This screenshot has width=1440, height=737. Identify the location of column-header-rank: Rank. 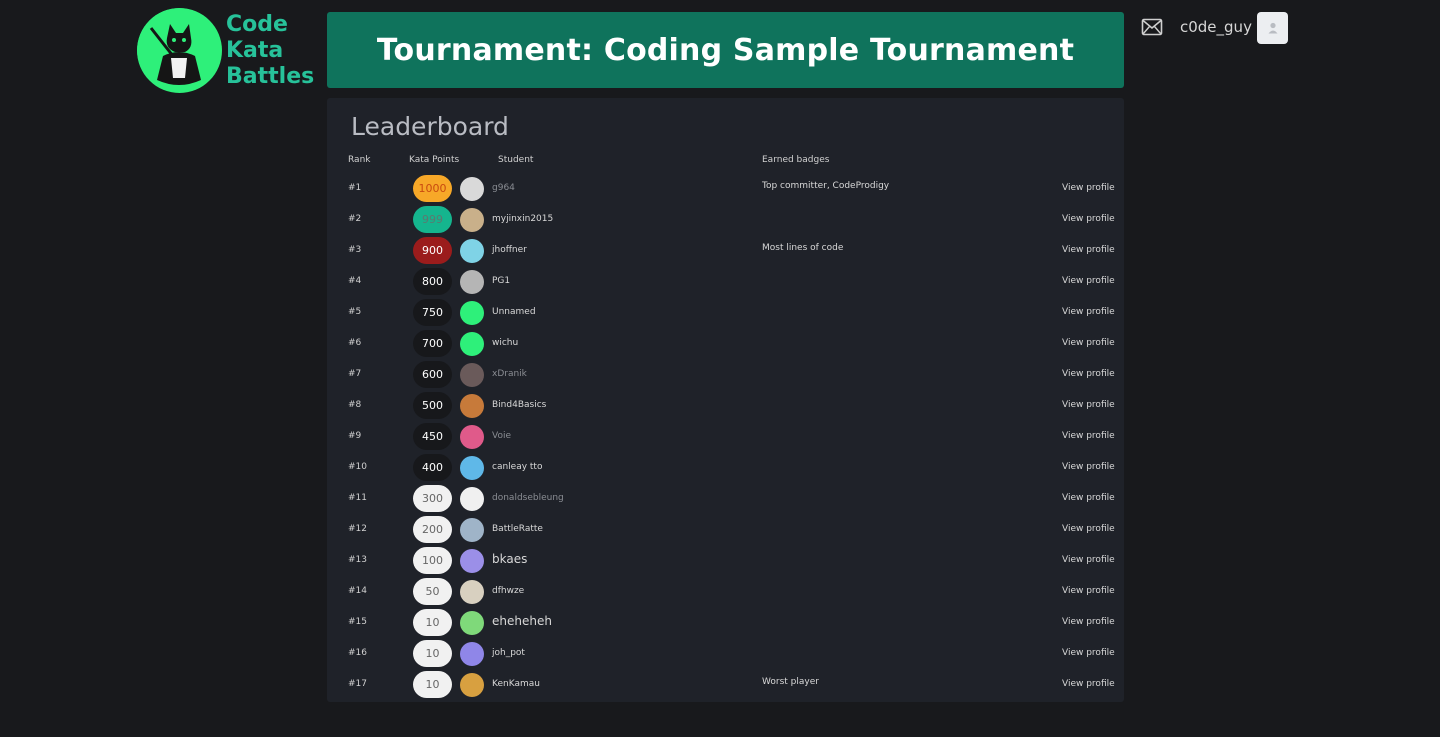
(359, 160).